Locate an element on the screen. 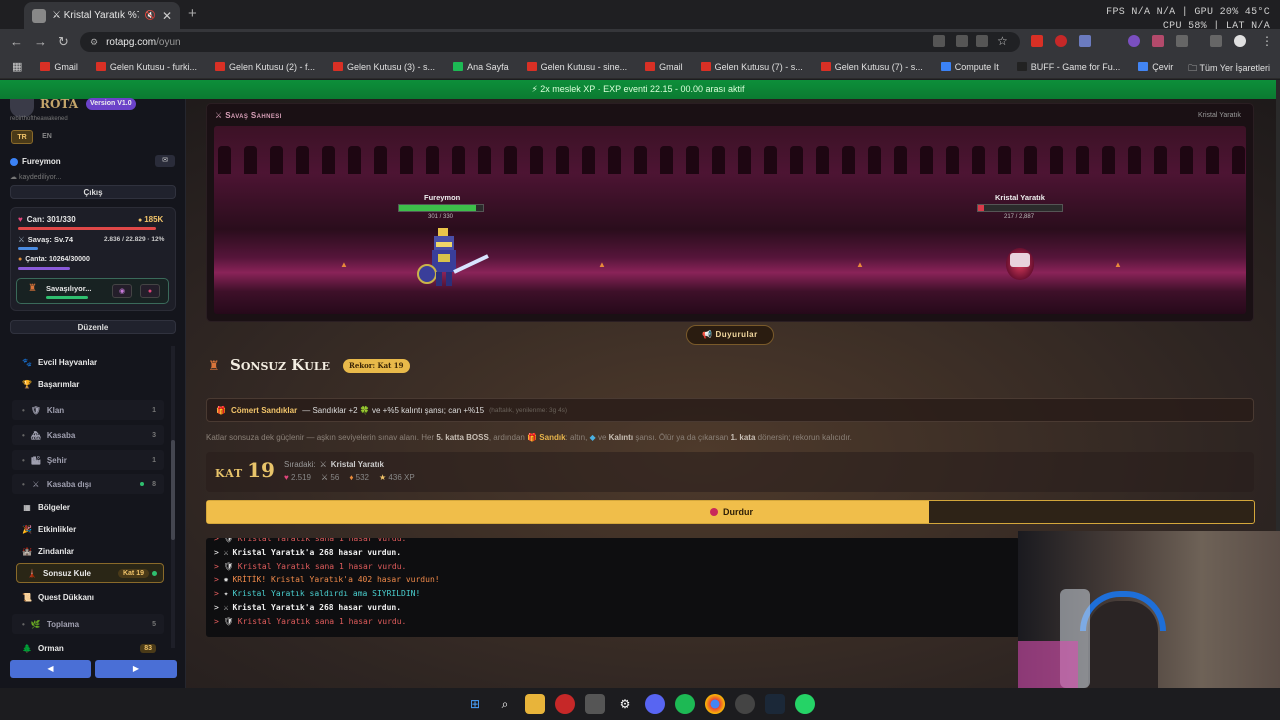  profile-avatar-icon is located at coordinates (1240, 41).